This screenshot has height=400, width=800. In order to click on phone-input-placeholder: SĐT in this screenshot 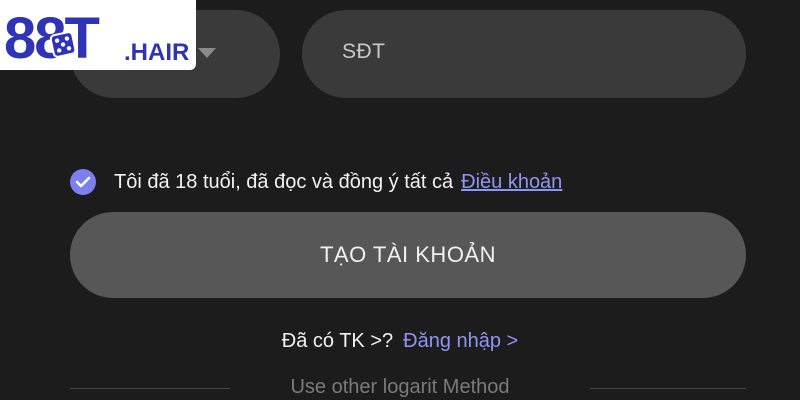, I will do `click(364, 51)`.